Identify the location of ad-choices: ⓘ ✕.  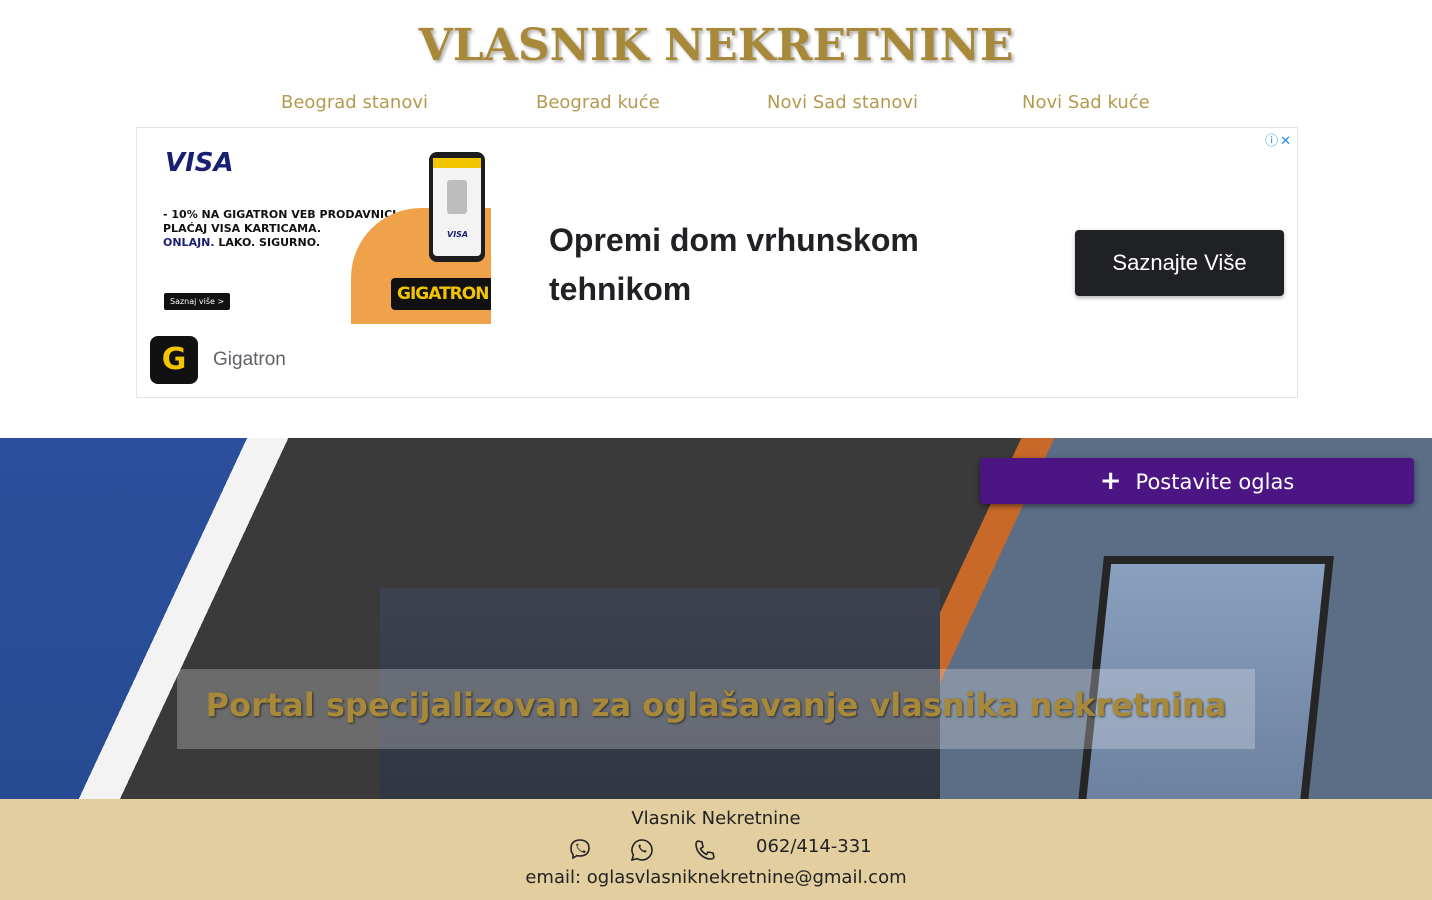
(1278, 139).